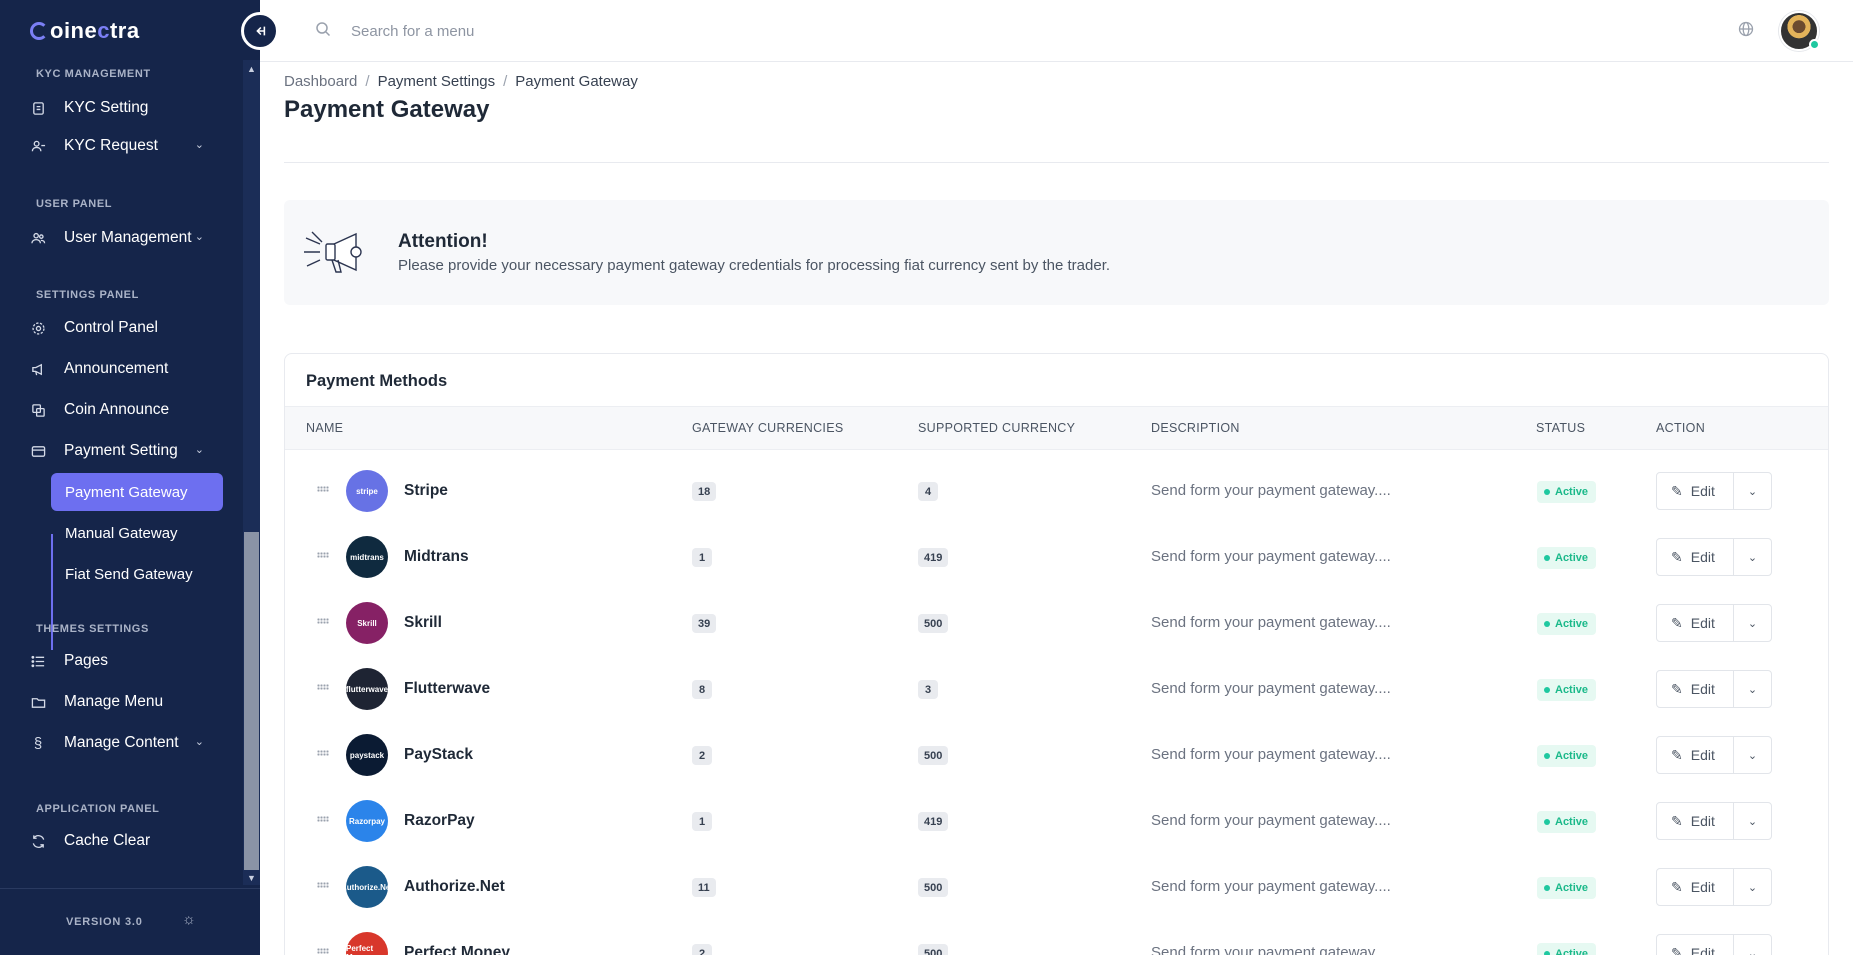 This screenshot has height=955, width=1853. Describe the element at coordinates (1677, 622) in the screenshot. I see `pencil-icon: ✎` at that location.